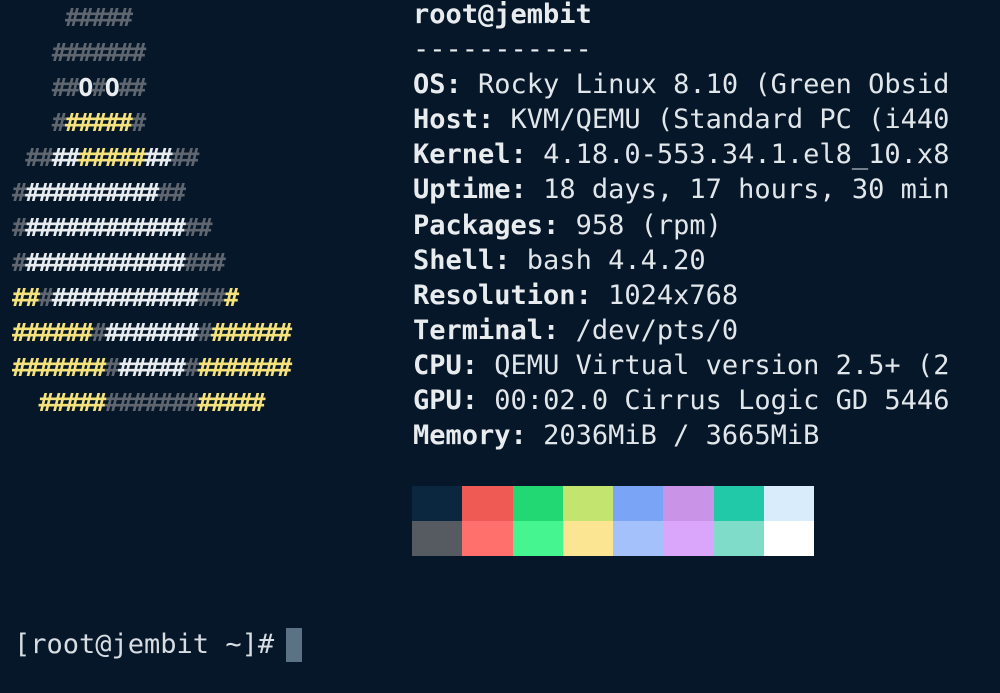 Image resolution: width=1000 pixels, height=693 pixels. I want to click on info-value: Rocky Linux 8.10 (Green Obsid, so click(714, 85).